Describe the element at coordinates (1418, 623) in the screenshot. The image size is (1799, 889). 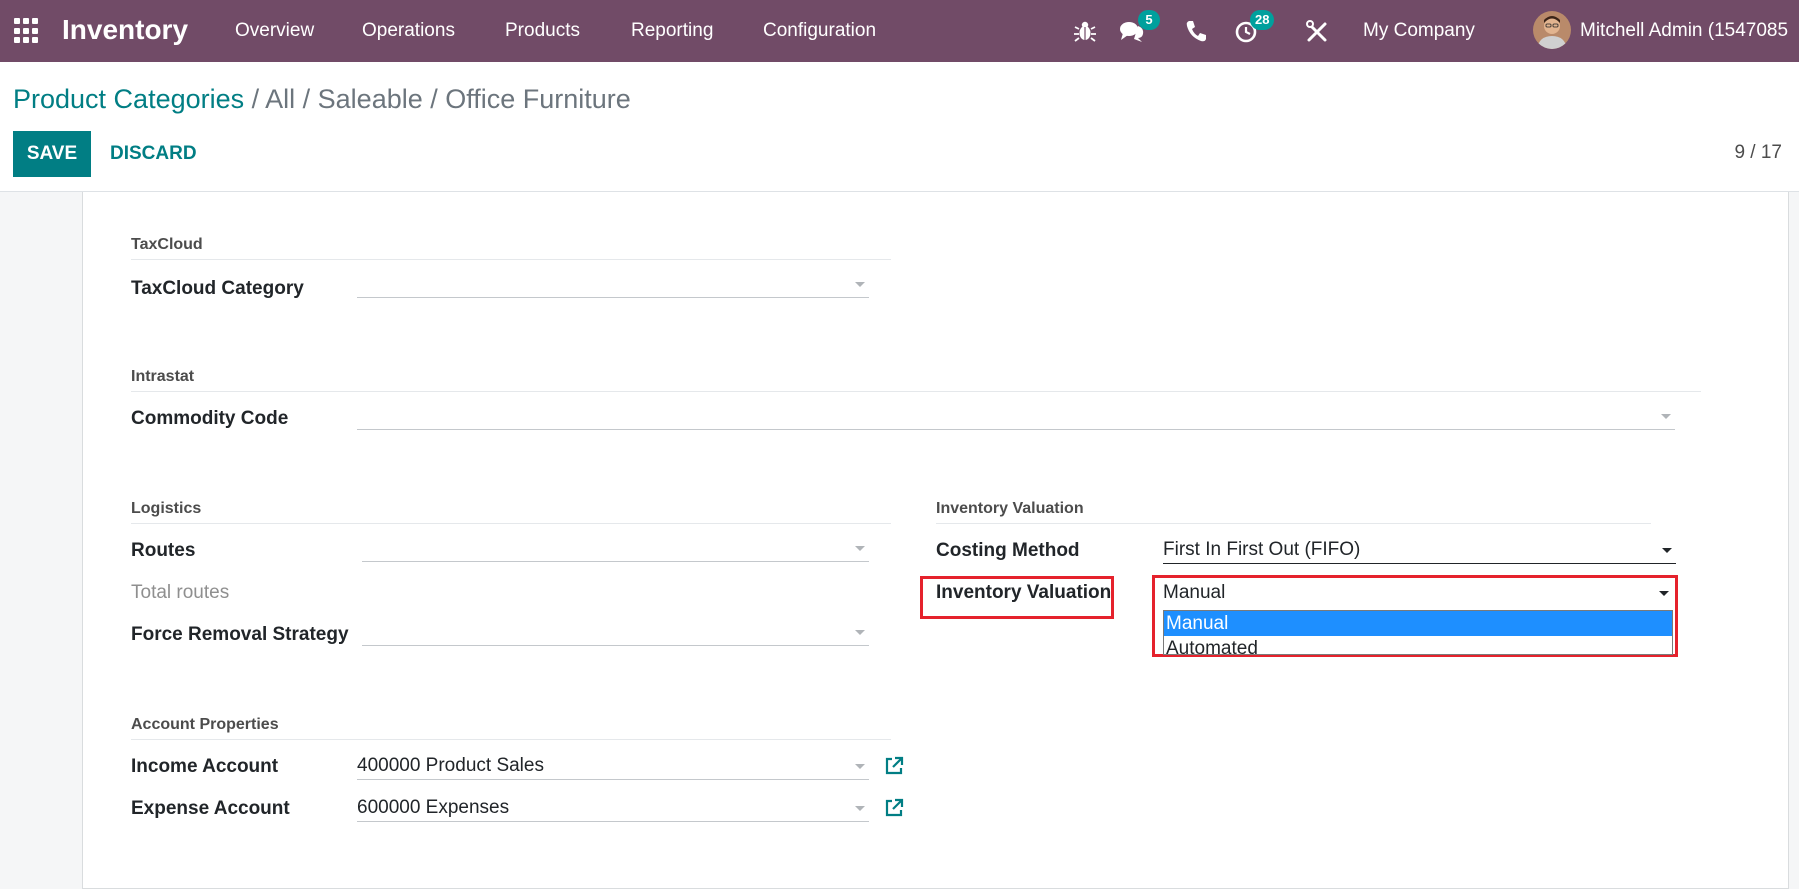
I see `option-manual: Manual` at that location.